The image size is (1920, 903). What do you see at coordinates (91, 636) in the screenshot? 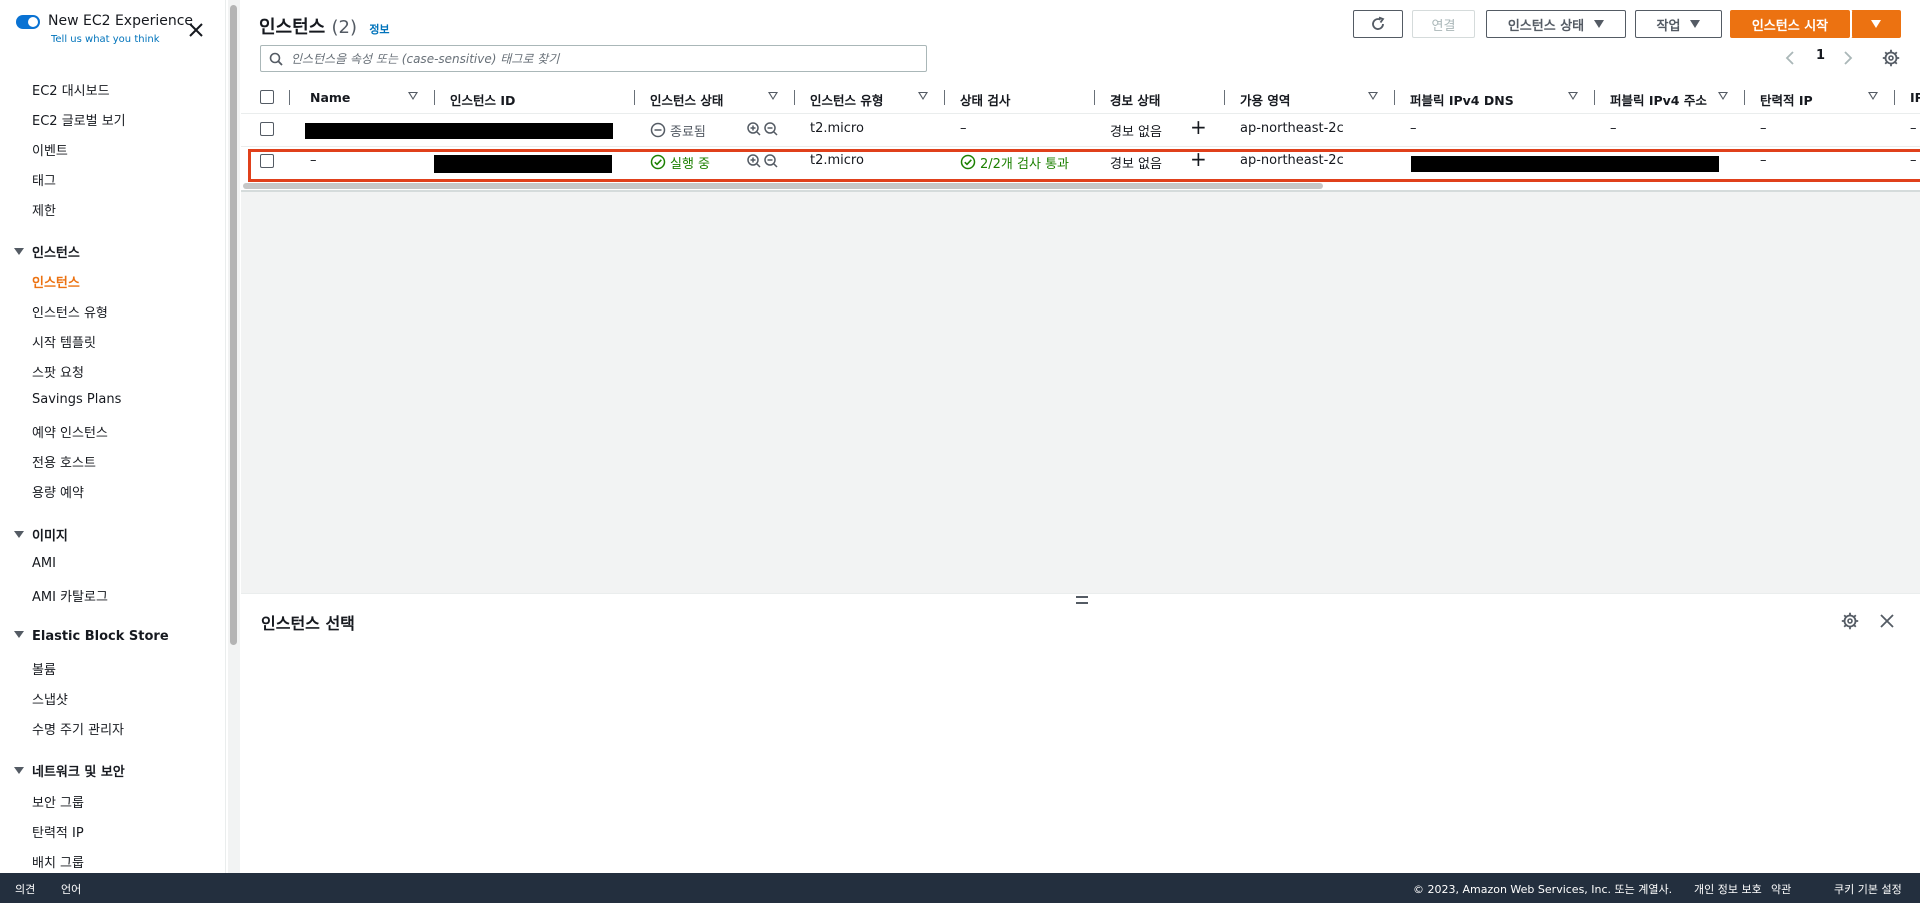
I see `sidebar-section-ebs: Elastic Block Store` at bounding box center [91, 636].